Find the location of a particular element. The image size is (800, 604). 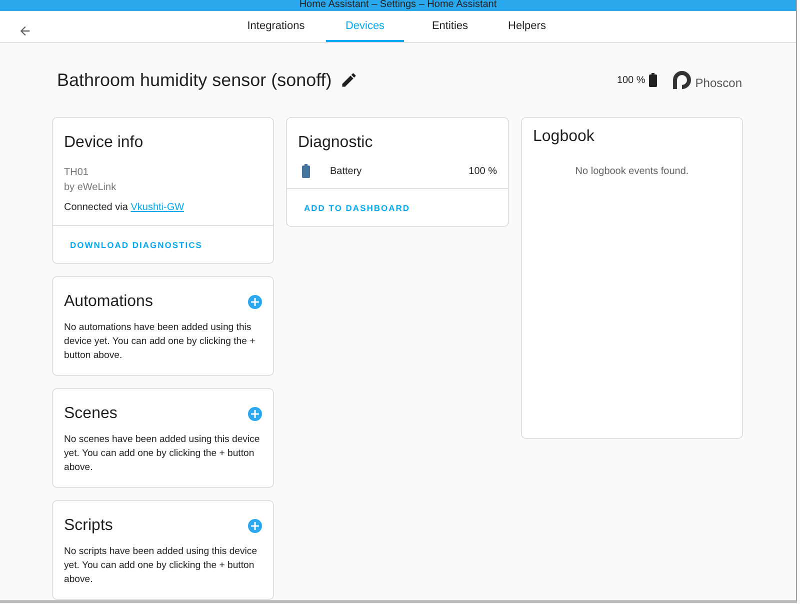

tab: Devices is located at coordinates (365, 26).